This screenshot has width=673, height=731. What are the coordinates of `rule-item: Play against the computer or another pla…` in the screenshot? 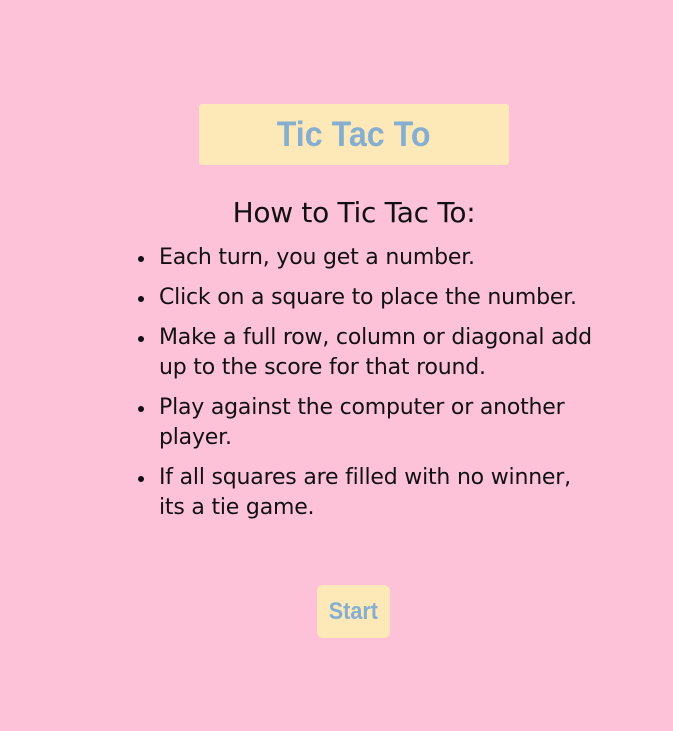 It's located at (368, 423).